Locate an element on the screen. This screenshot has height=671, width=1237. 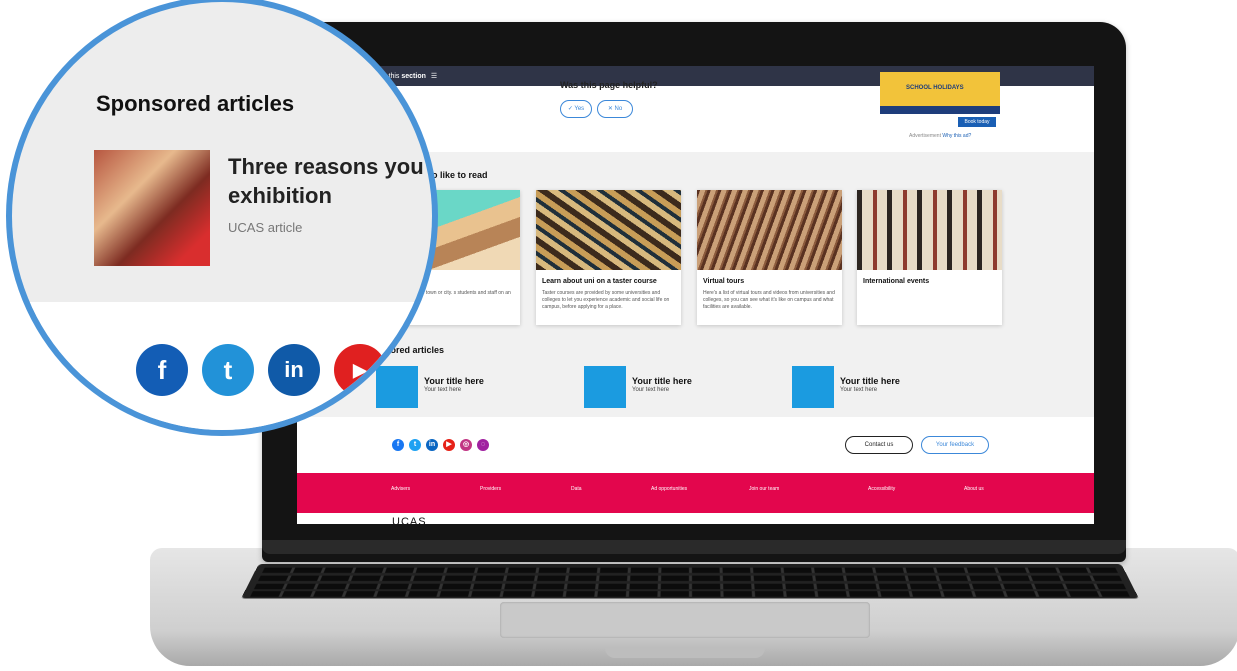
ad-footer: Book today is located at coordinates (940, 122).